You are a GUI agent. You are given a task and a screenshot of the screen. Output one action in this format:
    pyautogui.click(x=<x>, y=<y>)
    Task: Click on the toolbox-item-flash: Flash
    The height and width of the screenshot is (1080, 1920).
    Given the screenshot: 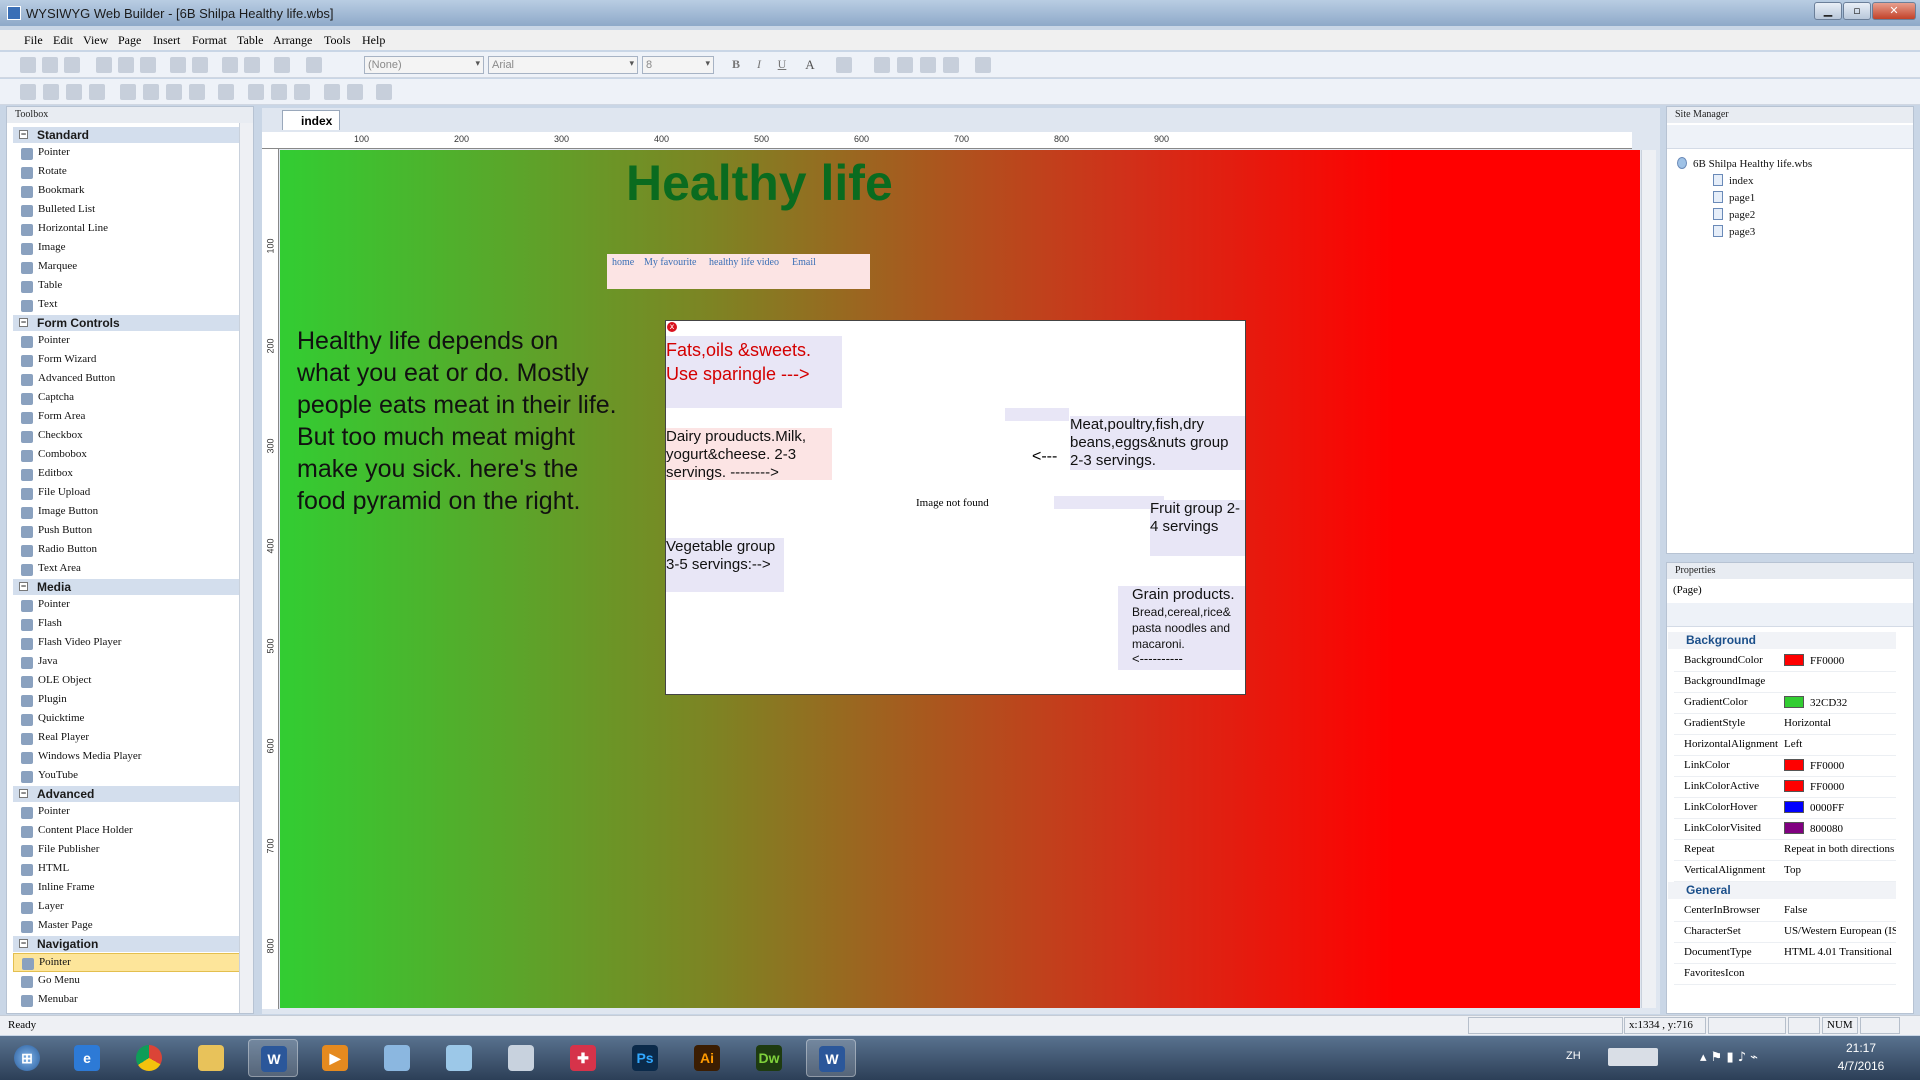 What is the action you would take?
    pyautogui.click(x=129, y=624)
    